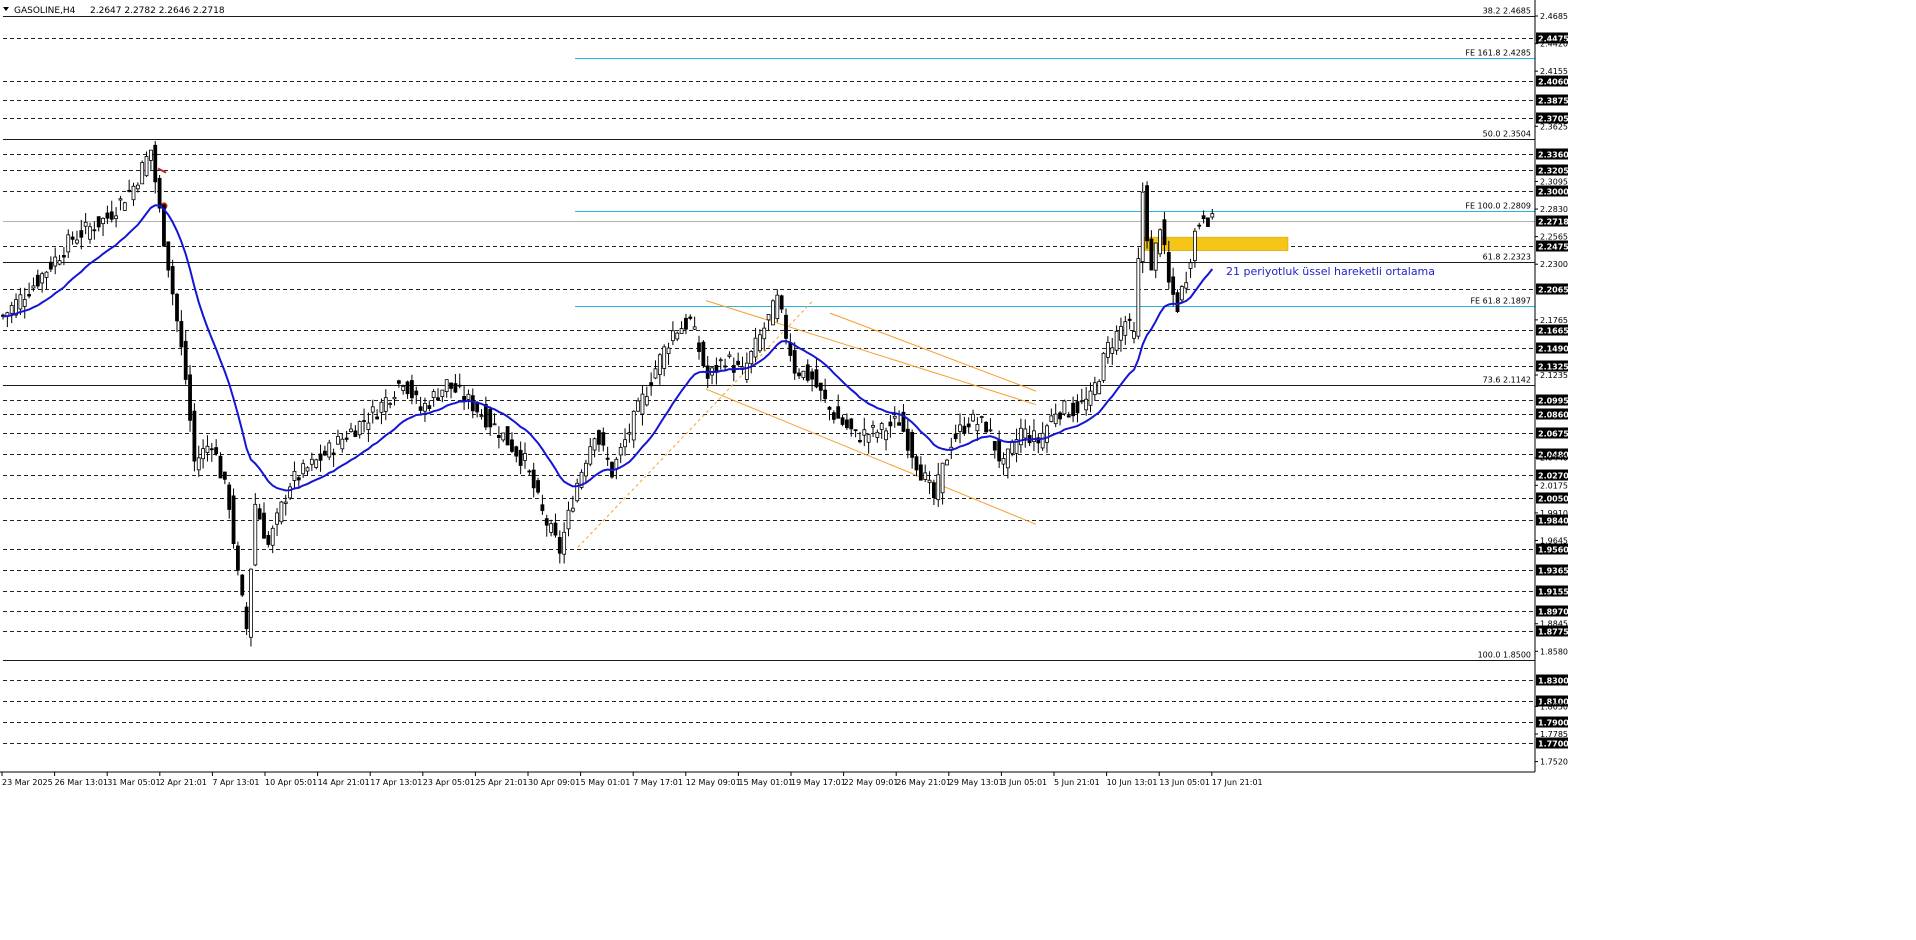 Image resolution: width=1916 pixels, height=940 pixels. Describe the element at coordinates (1554, 181) in the screenshot. I see `price-tick-label: 2.3095` at that location.